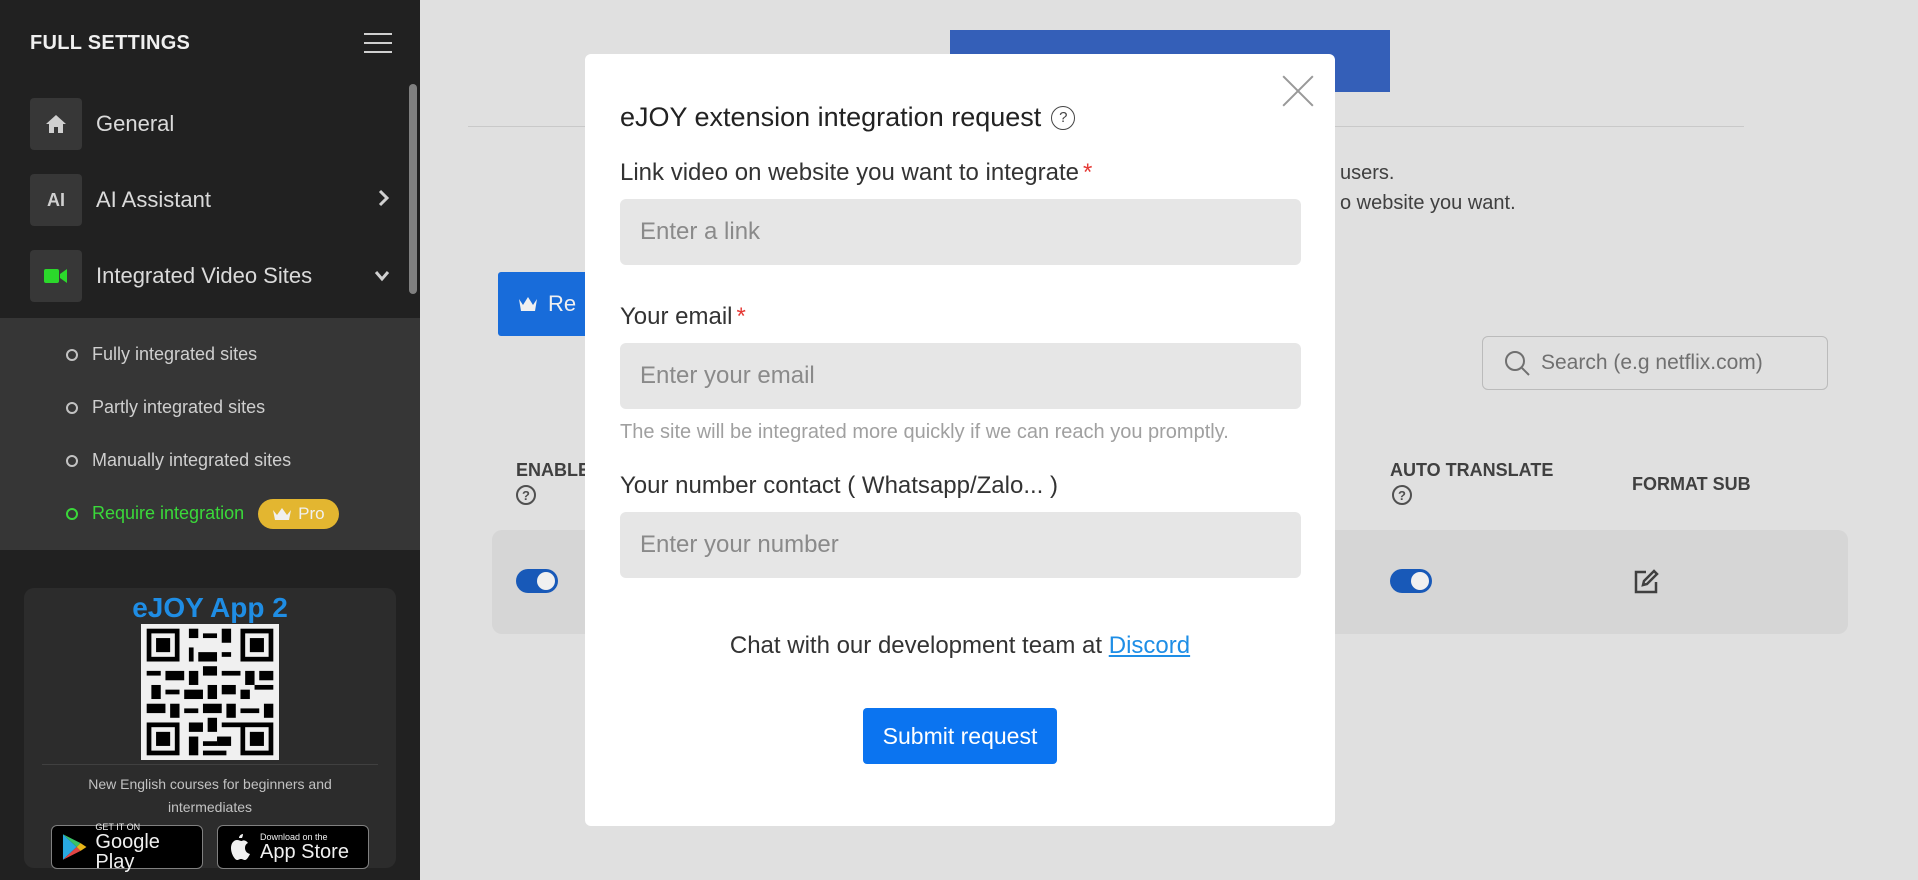 The width and height of the screenshot is (1918, 880). What do you see at coordinates (676, 316) in the screenshot?
I see `email-label-text: Your email` at bounding box center [676, 316].